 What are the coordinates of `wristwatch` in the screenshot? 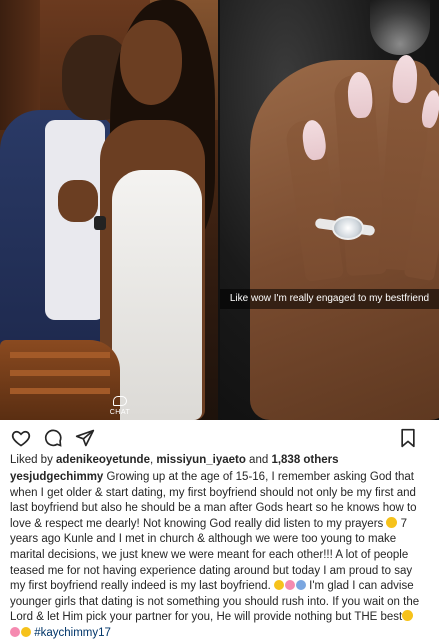 It's located at (100, 223).